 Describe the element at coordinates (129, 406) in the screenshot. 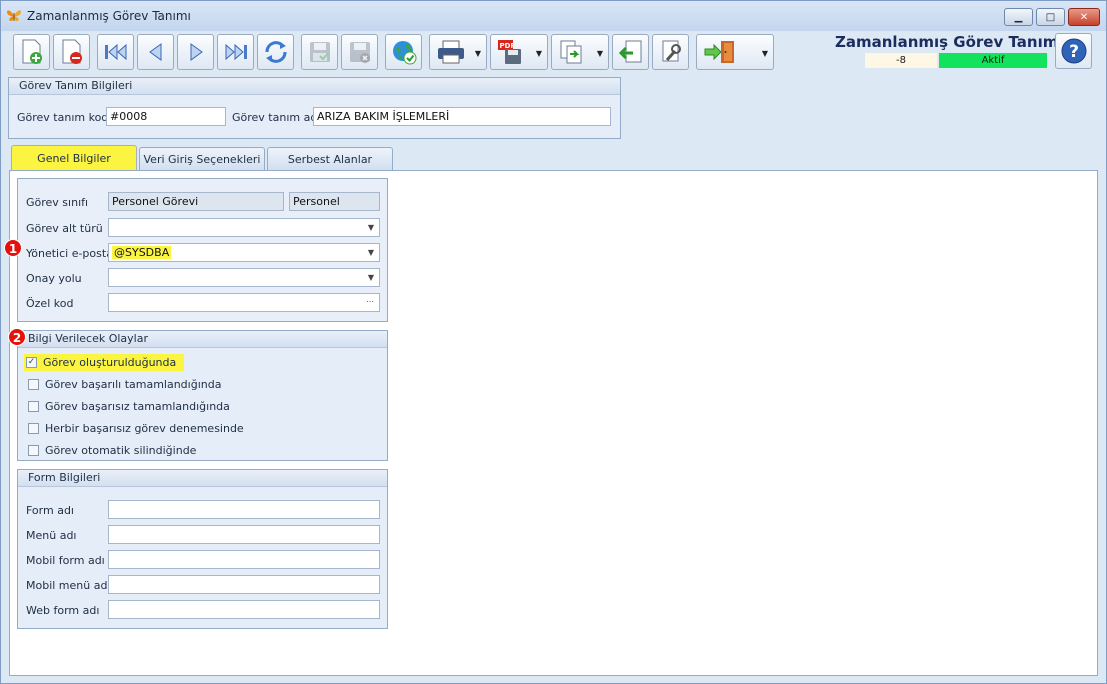

I see `event-on-failure: Görev başarısız tamamlandığında` at that location.